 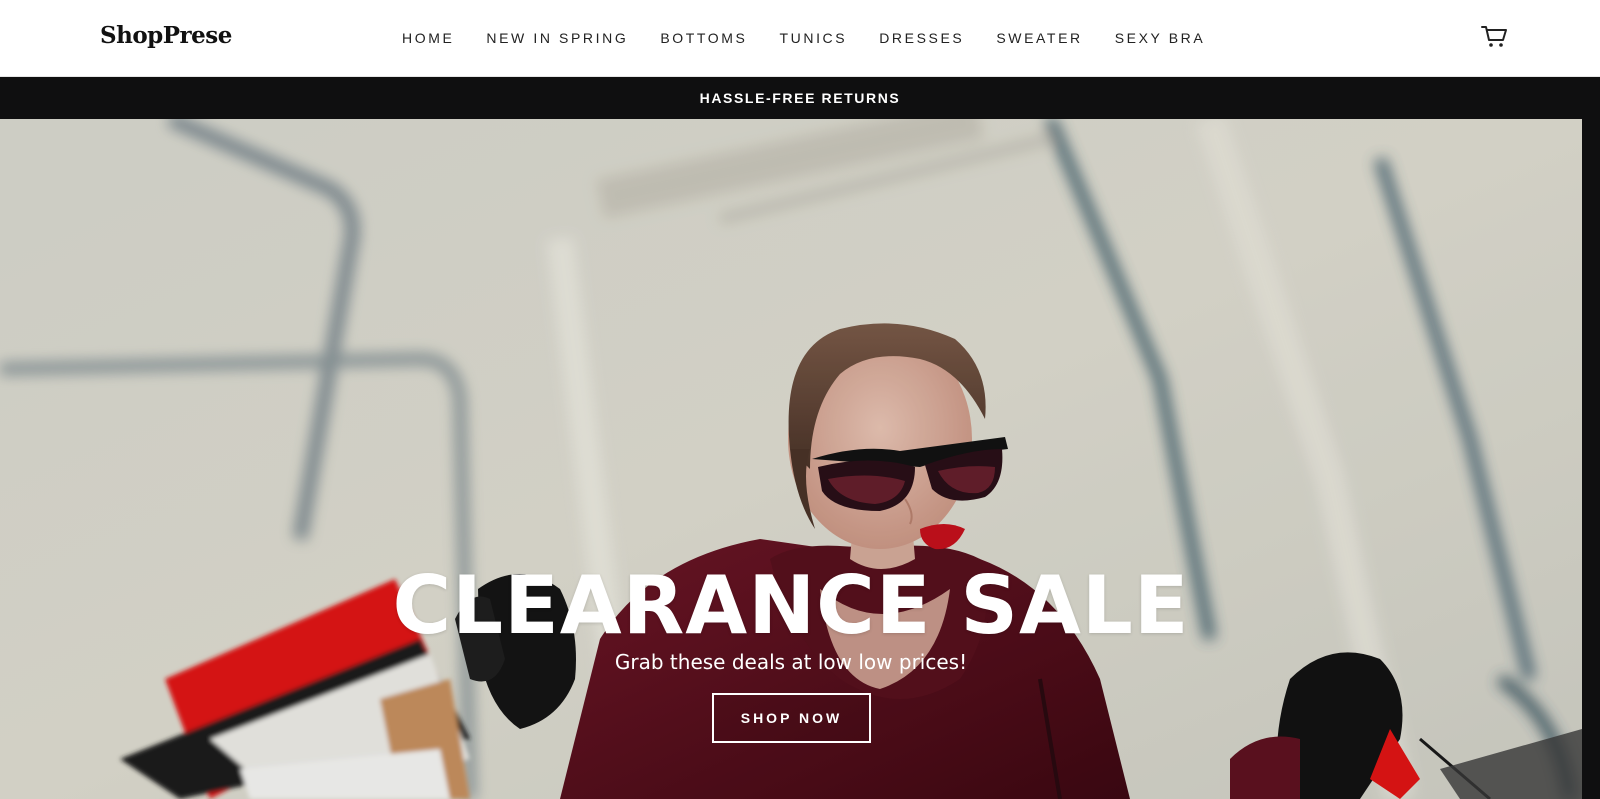 I want to click on shop-now-button: SHOP NOW, so click(x=791, y=718).